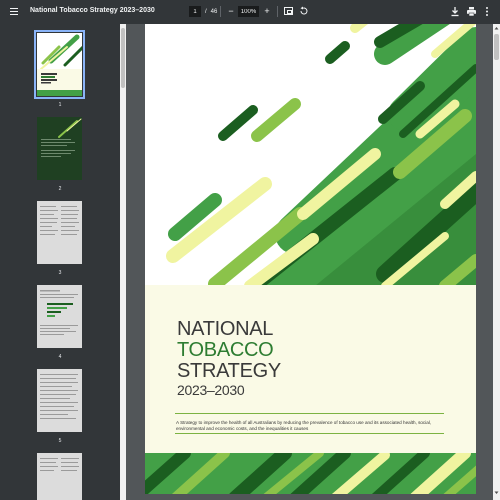 This screenshot has height=500, width=500. Describe the element at coordinates (225, 329) in the screenshot. I see `title-line-national: NATIONAL` at that location.